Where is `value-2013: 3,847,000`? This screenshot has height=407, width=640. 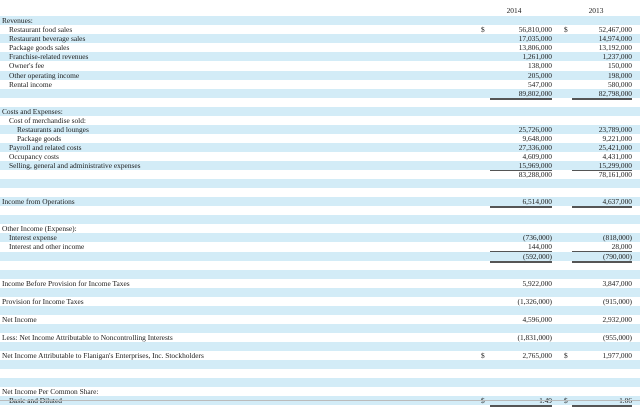
value-2013: 3,847,000 is located at coordinates (617, 283).